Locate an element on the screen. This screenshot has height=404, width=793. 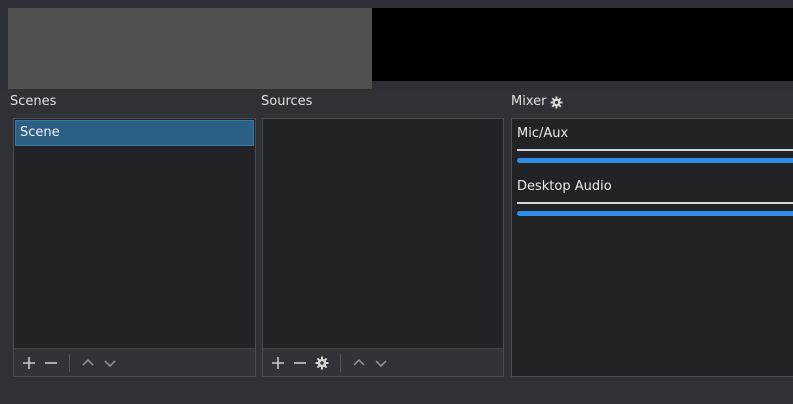
mixer-track-mic-aux: Mic/Aux is located at coordinates (655, 144).